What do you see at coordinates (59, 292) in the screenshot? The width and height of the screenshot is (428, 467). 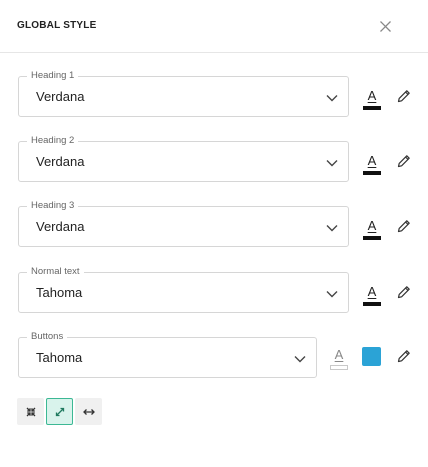 I see `normal-text-font-value: Tahoma` at bounding box center [59, 292].